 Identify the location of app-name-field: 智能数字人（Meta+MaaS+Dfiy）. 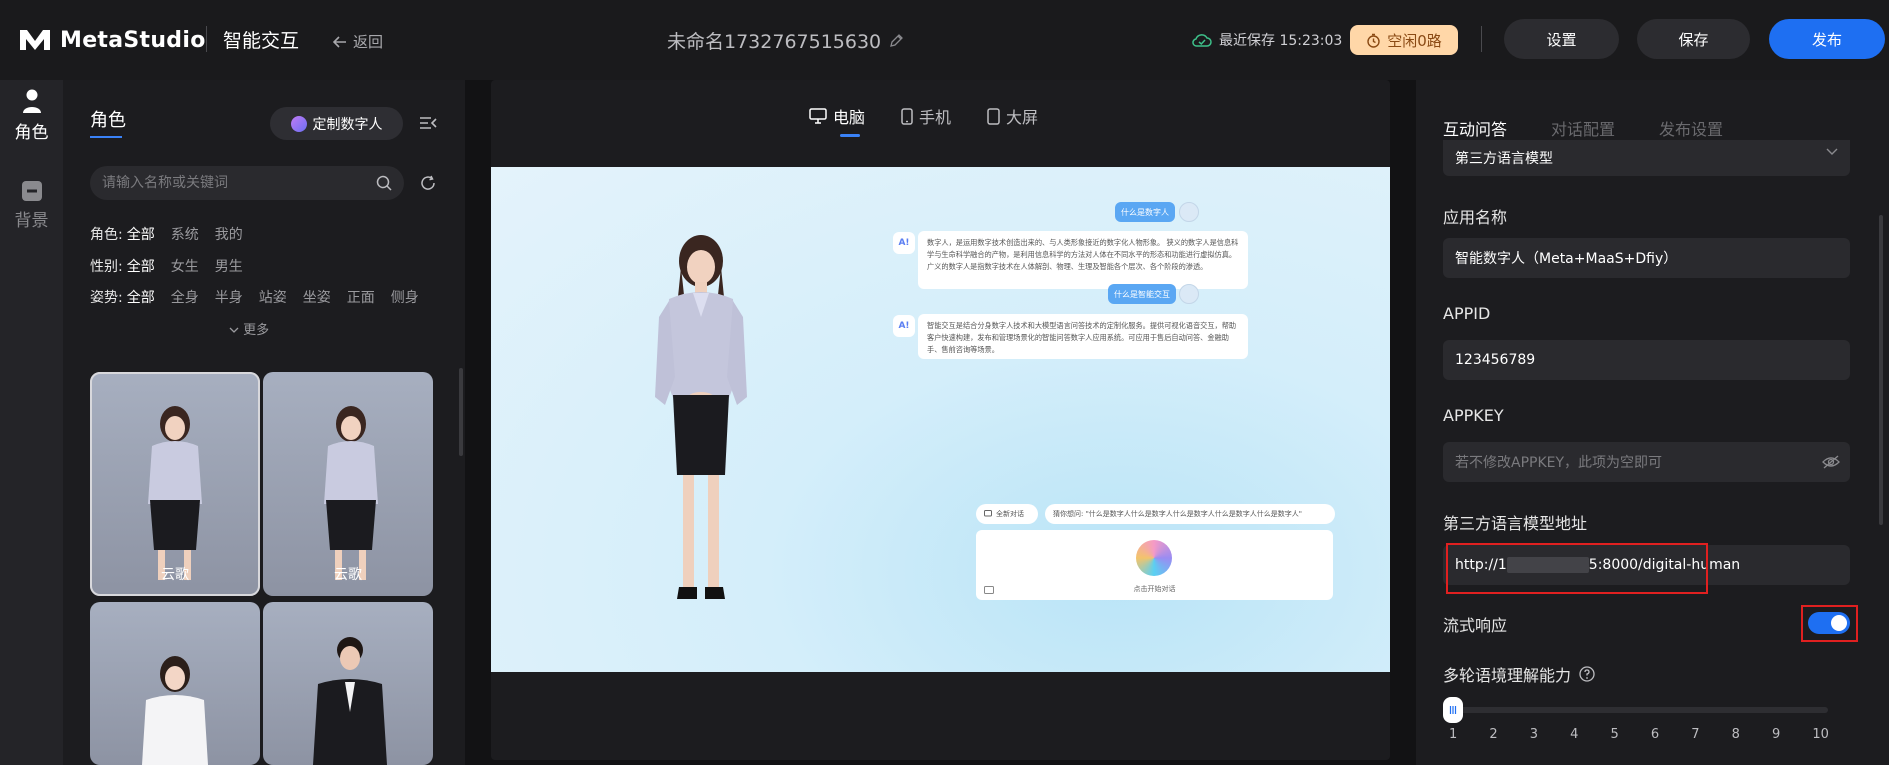
(1646, 258).